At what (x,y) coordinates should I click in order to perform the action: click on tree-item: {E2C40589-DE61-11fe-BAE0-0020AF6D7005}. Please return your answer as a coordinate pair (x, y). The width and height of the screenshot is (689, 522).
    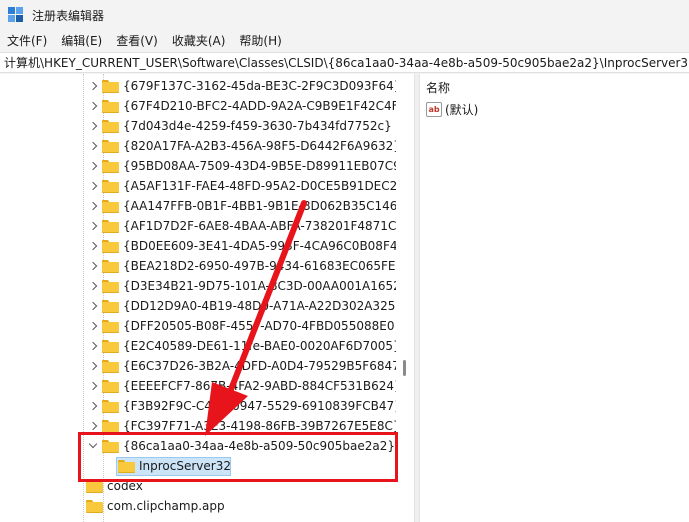
    Looking at the image, I should click on (242, 346).